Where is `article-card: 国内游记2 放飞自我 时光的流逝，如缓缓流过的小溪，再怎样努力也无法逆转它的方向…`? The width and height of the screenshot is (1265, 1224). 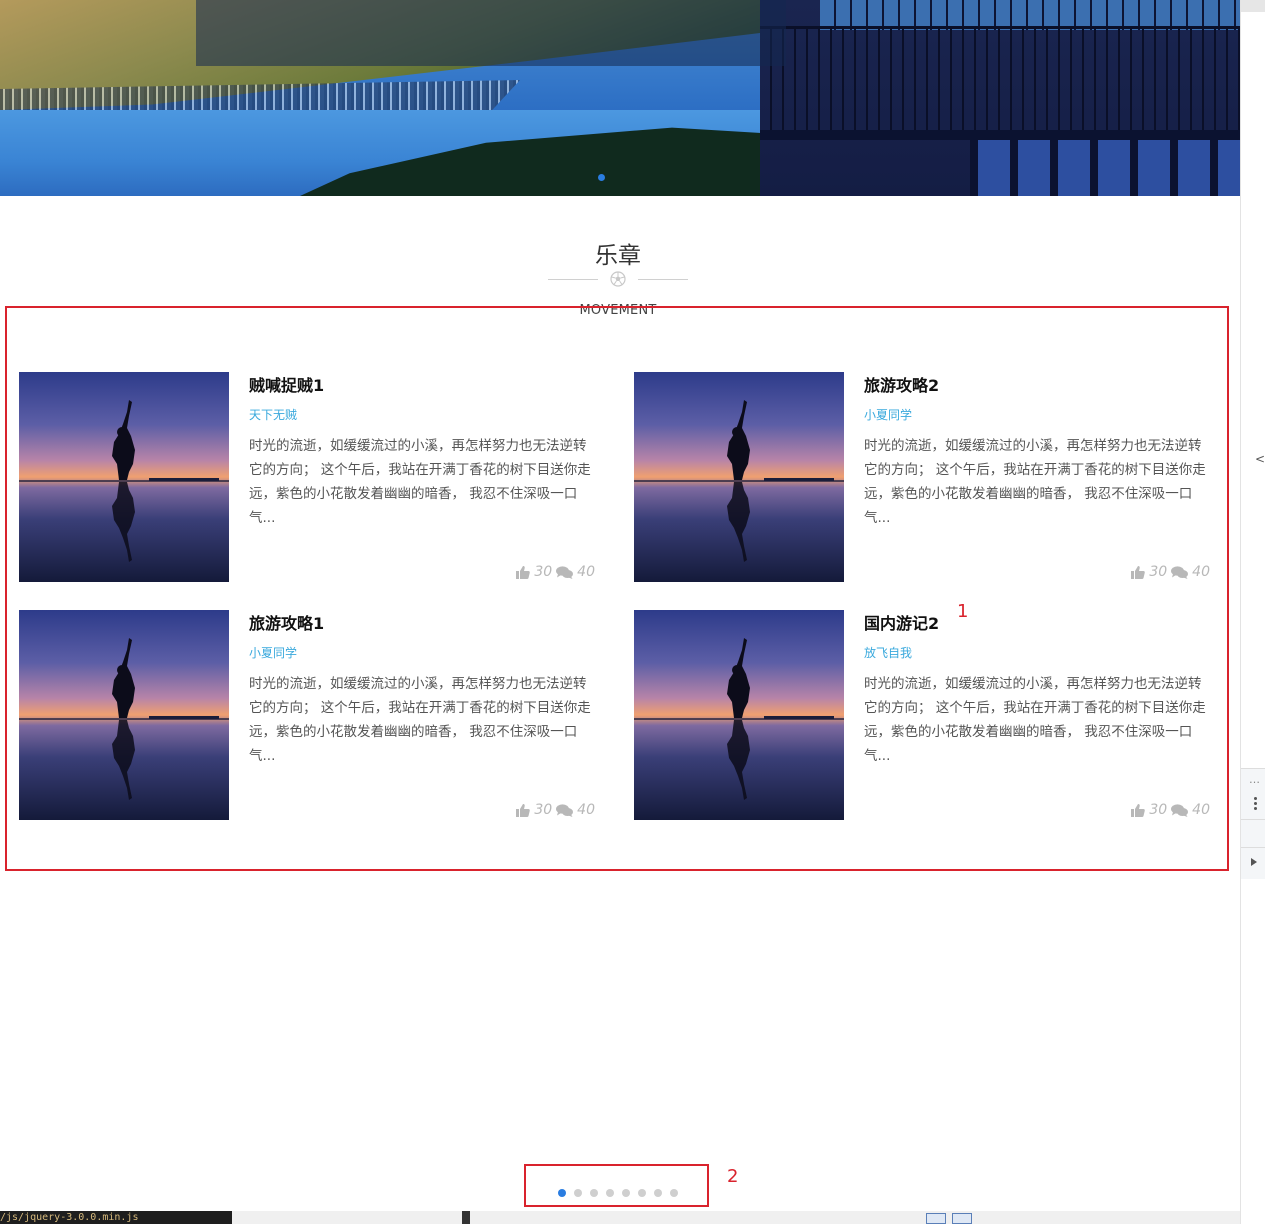
article-card: 国内游记2 放飞自我 时光的流逝，如缓缓流过的小溪，再怎样努力也无法逆转它的方向… is located at coordinates (929, 715).